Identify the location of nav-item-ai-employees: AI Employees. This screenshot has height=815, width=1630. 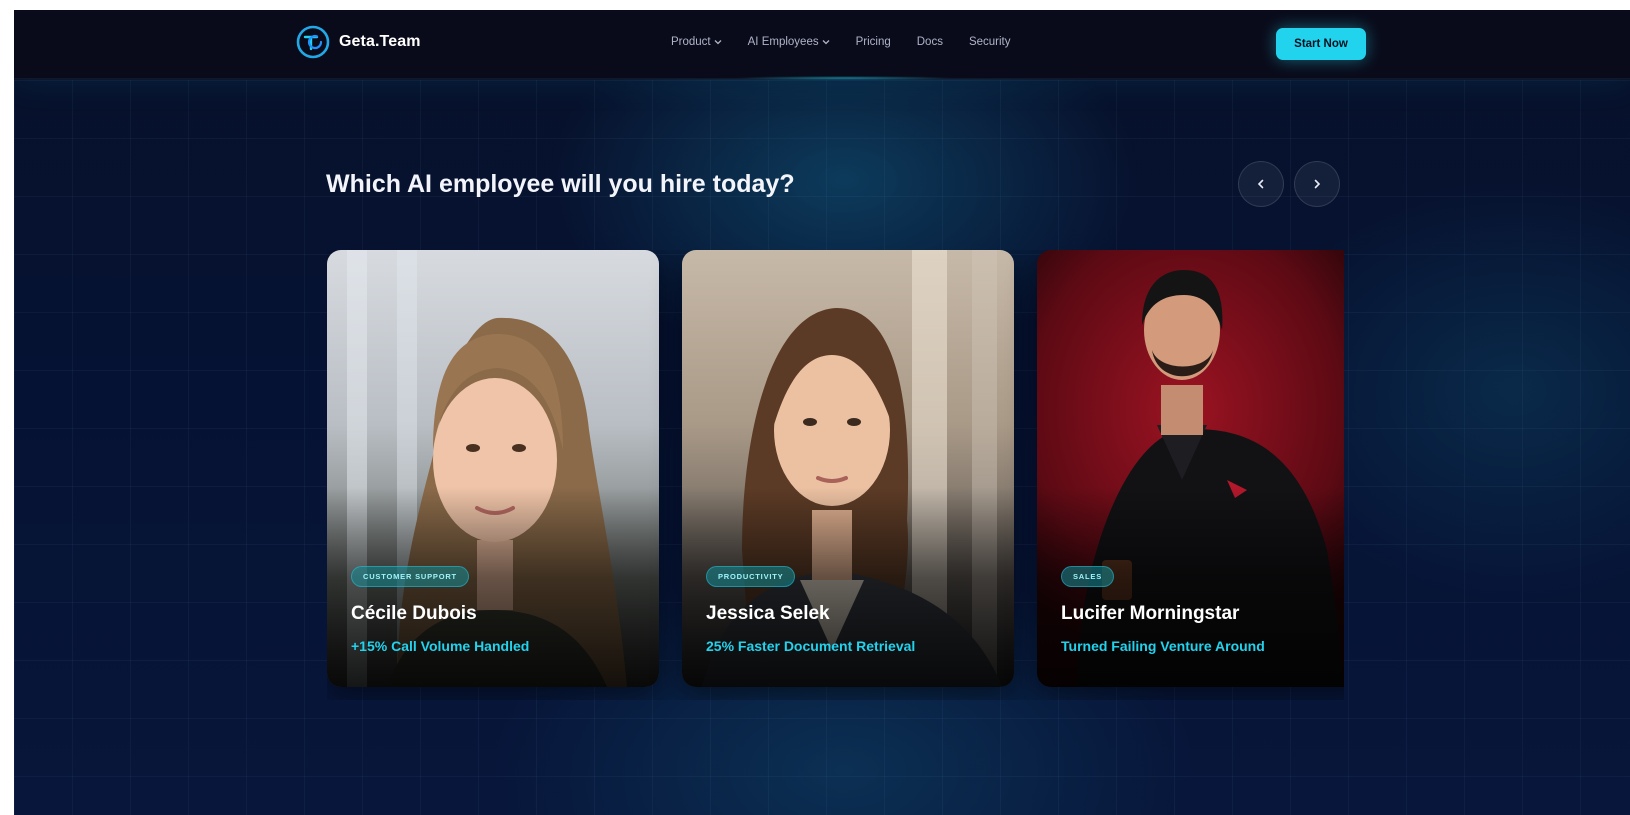
(789, 42).